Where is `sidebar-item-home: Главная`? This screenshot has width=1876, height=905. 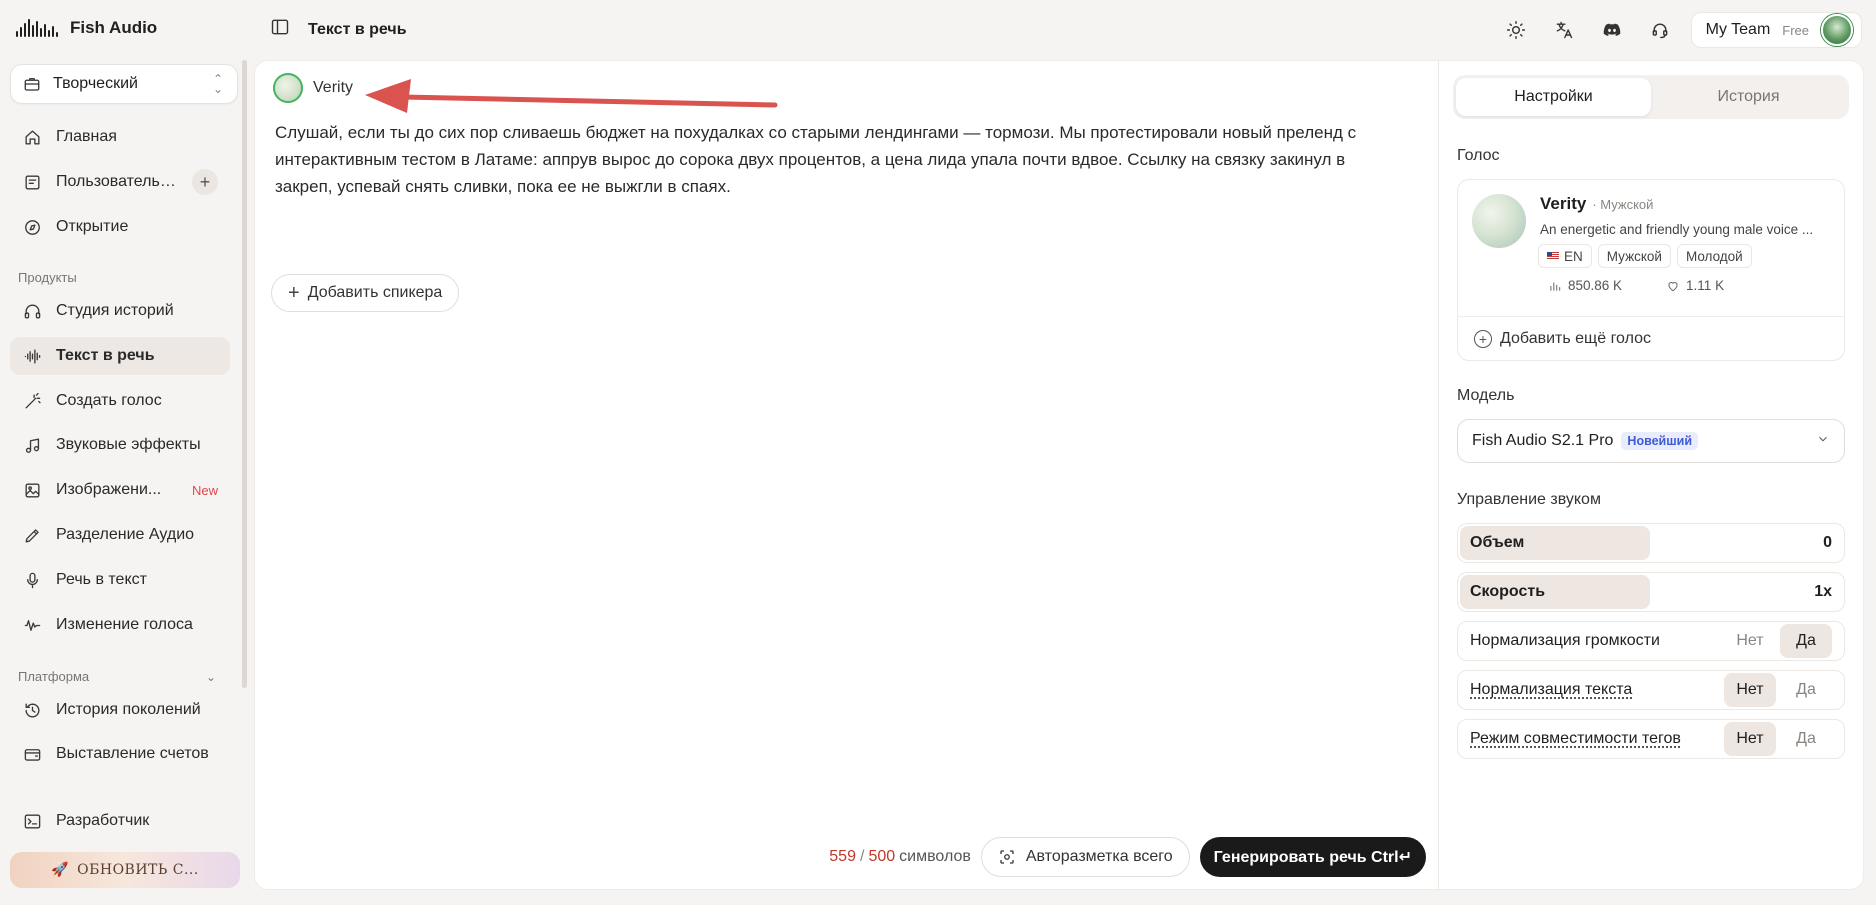 sidebar-item-home: Главная is located at coordinates (120, 137).